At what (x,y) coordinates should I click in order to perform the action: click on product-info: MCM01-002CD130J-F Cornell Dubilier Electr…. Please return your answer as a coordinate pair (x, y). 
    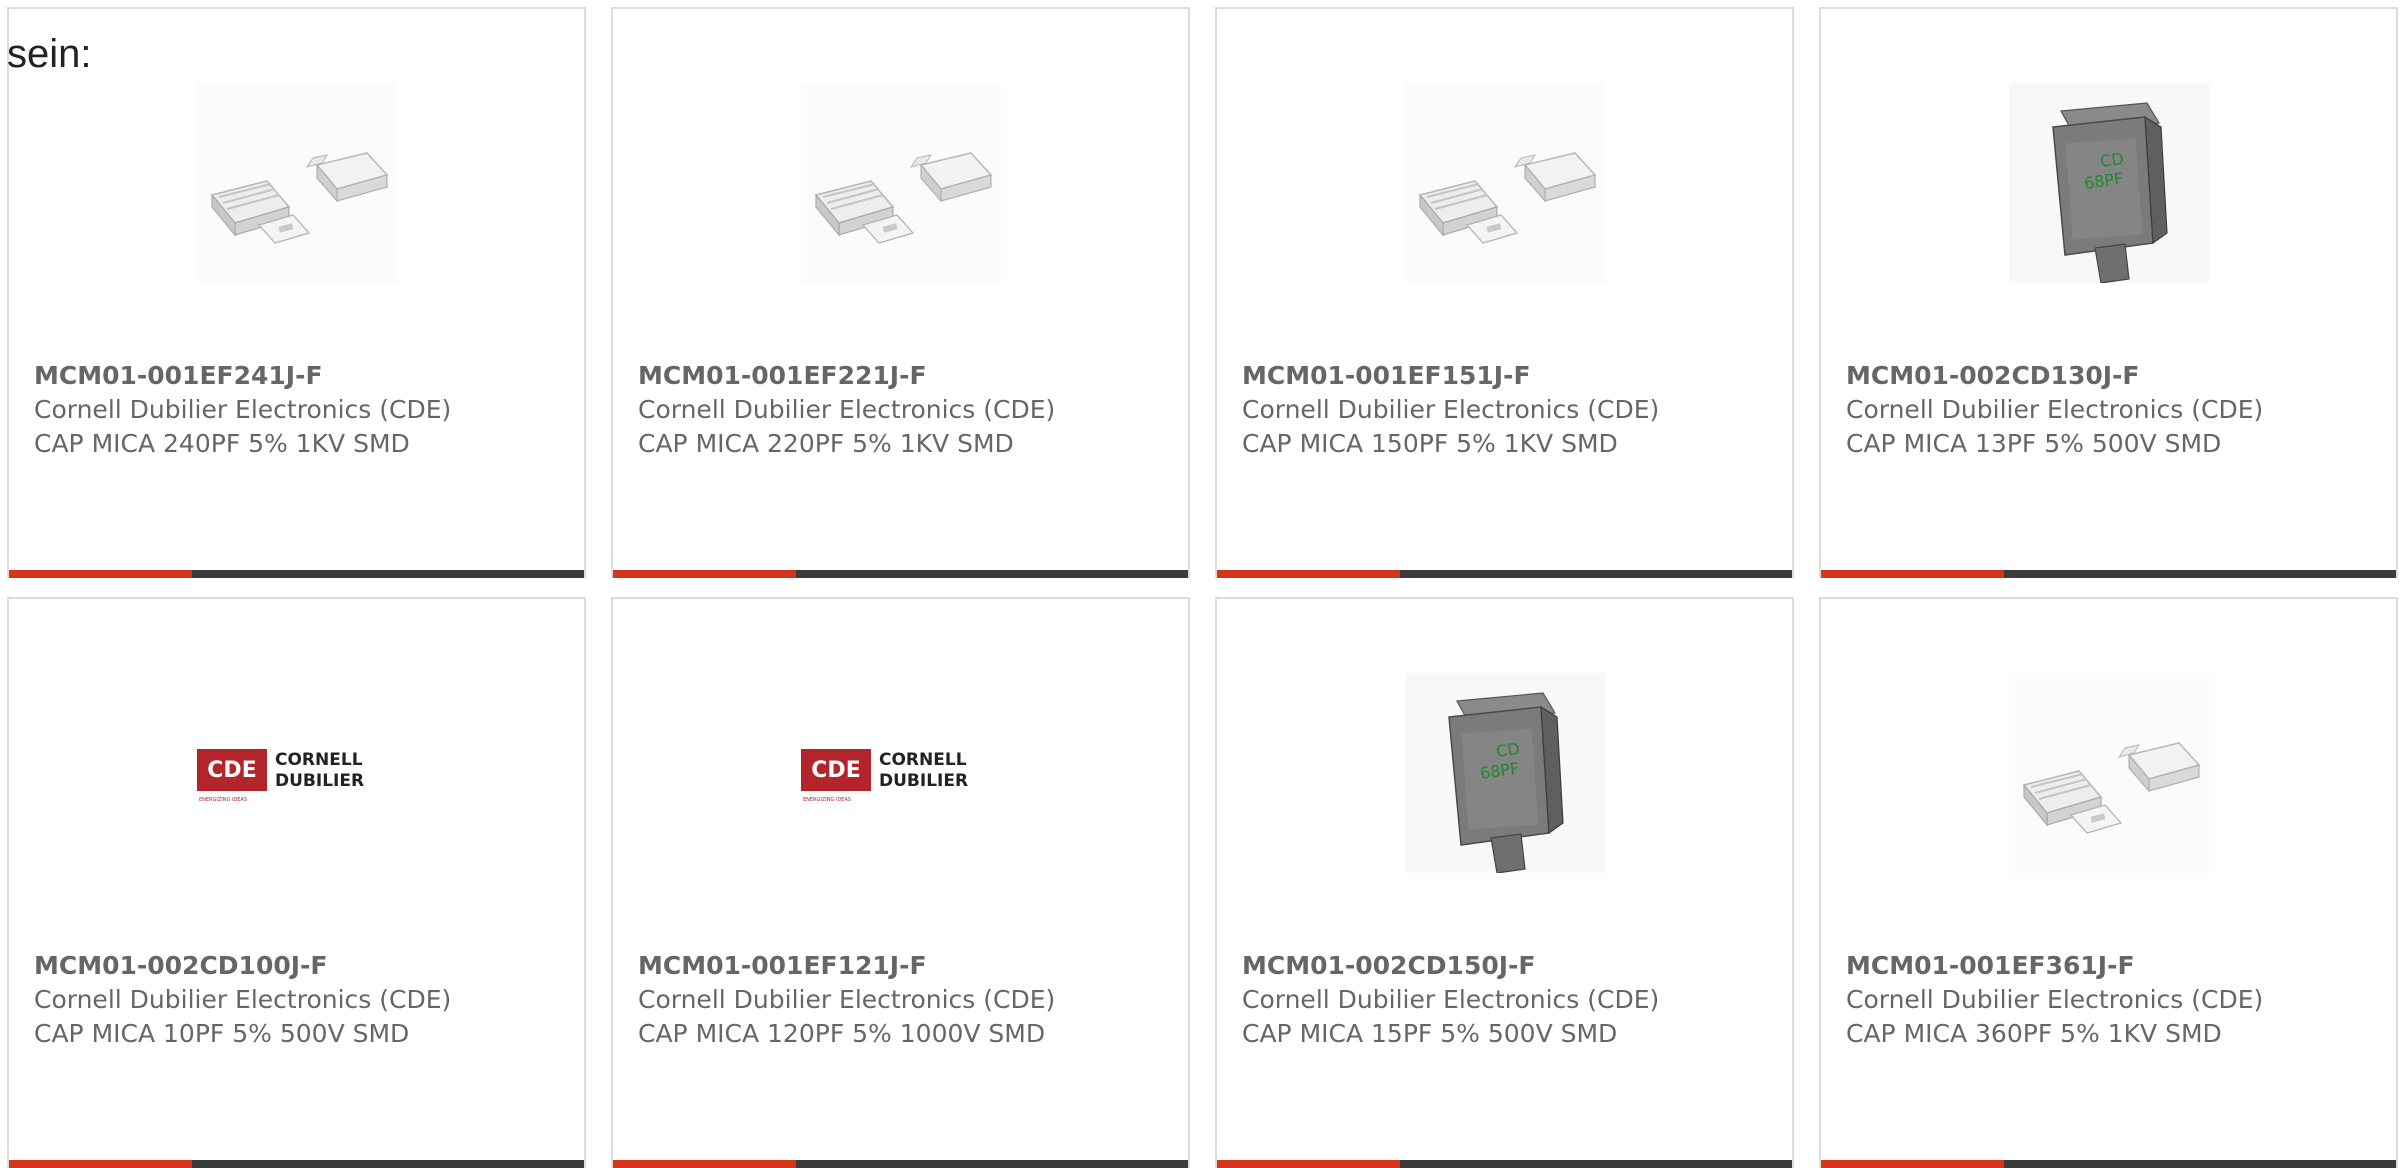
    Looking at the image, I should click on (2116, 410).